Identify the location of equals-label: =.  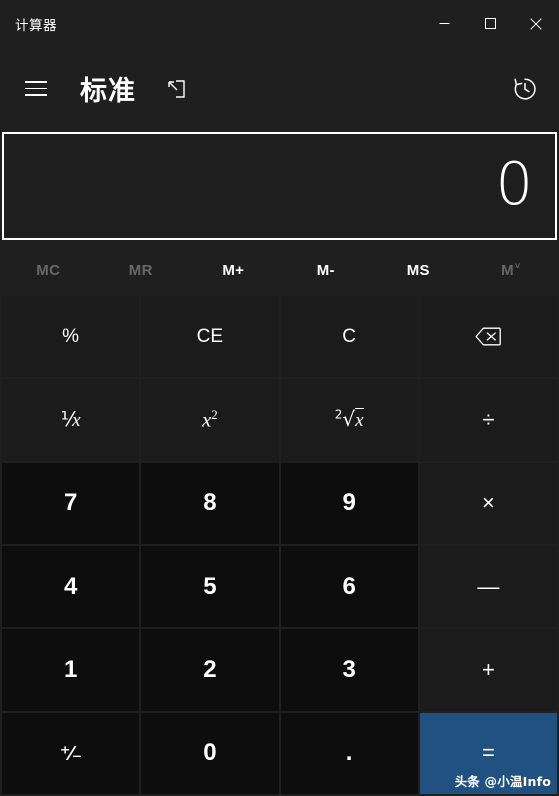
(488, 753).